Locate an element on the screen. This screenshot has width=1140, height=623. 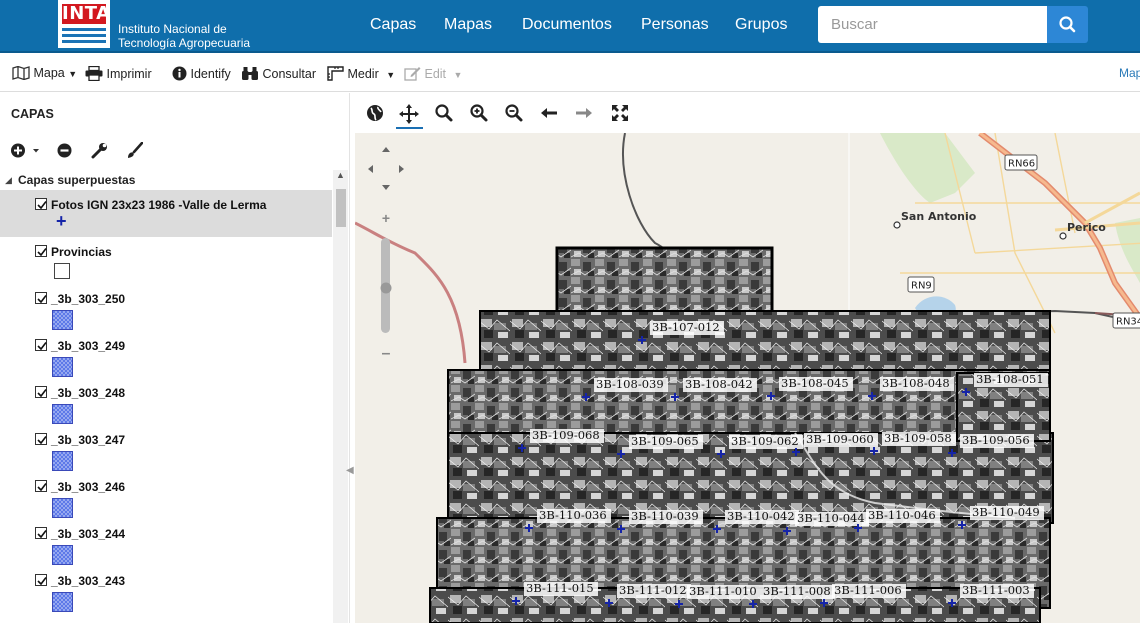
zoom-box-icon is located at coordinates (444, 113).